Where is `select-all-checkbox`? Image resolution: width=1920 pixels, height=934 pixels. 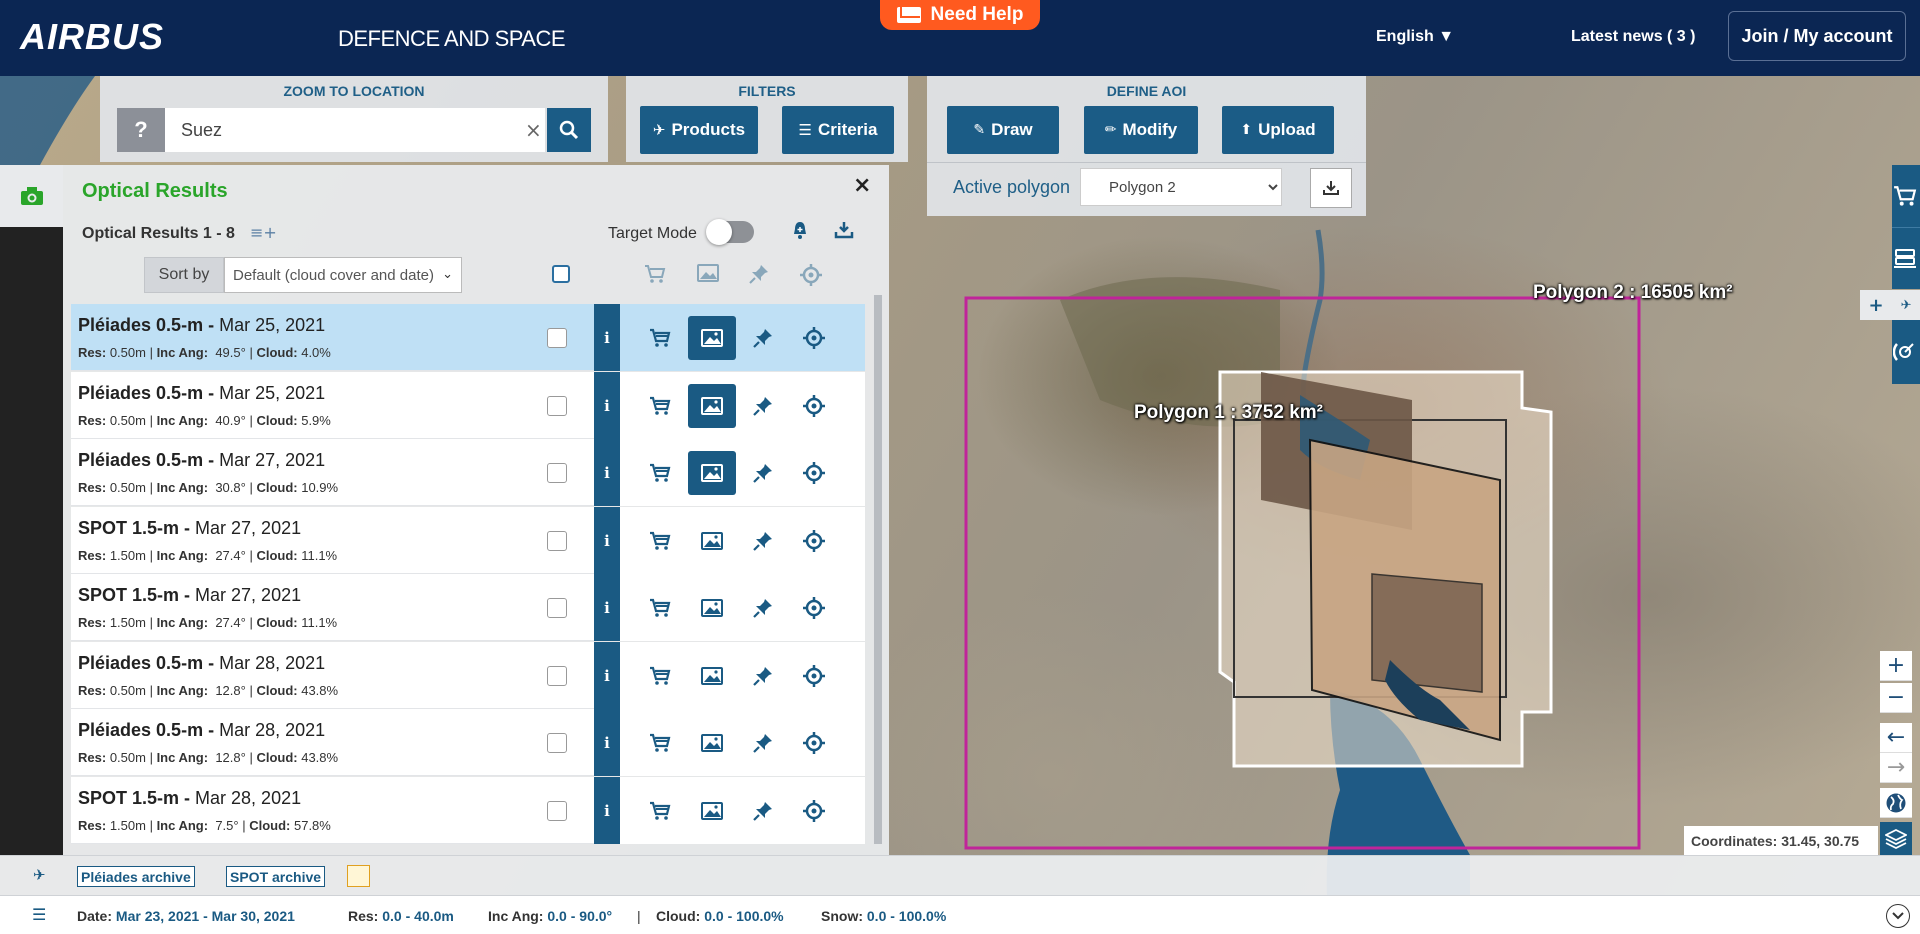
select-all-checkbox is located at coordinates (561, 274).